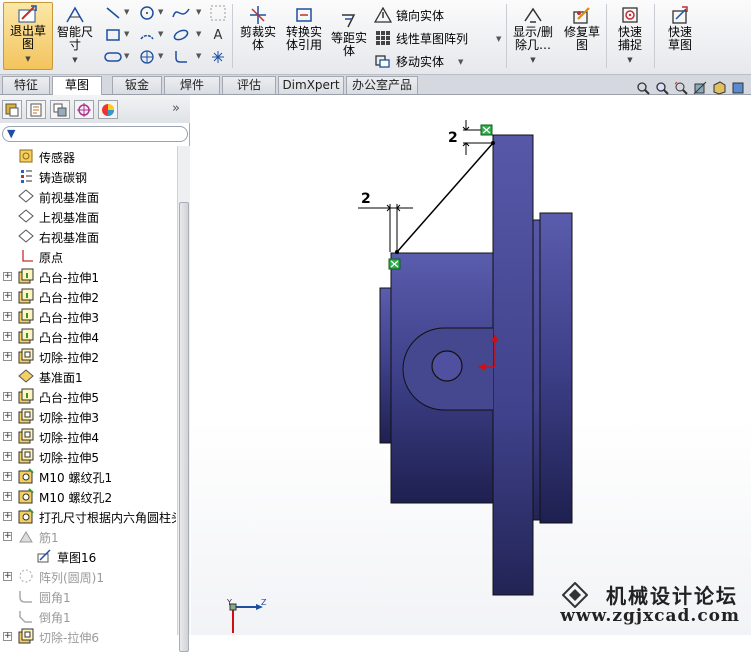 Image resolution: width=751 pixels, height=652 pixels. What do you see at coordinates (192, 85) in the screenshot?
I see `tab-weldments: 焊件` at bounding box center [192, 85].